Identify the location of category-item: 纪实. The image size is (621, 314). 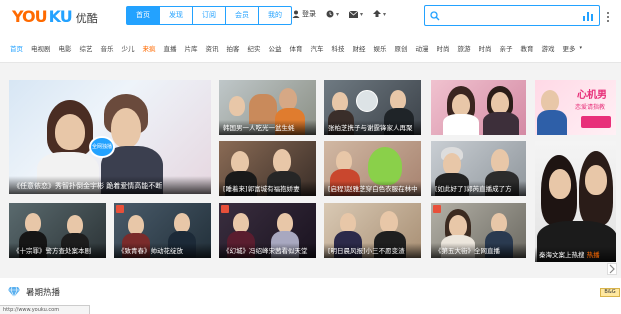
(254, 48).